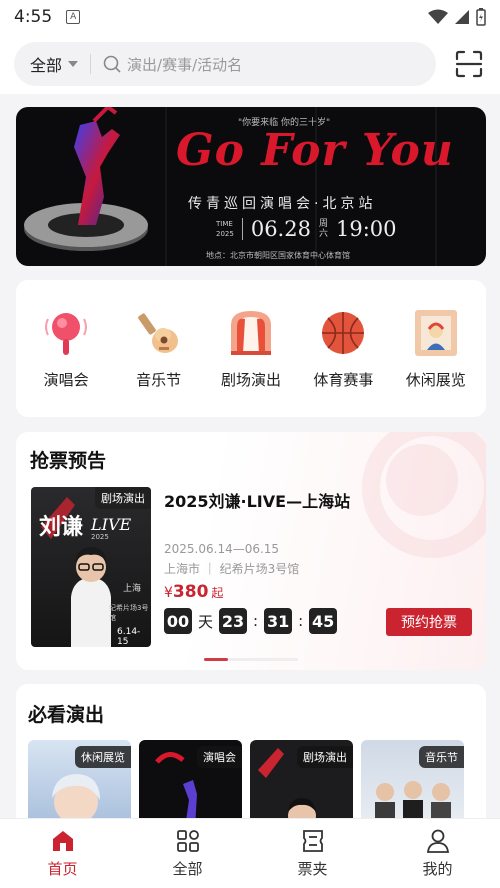 This screenshot has width=500, height=888. I want to click on painting-icon, so click(435, 333).